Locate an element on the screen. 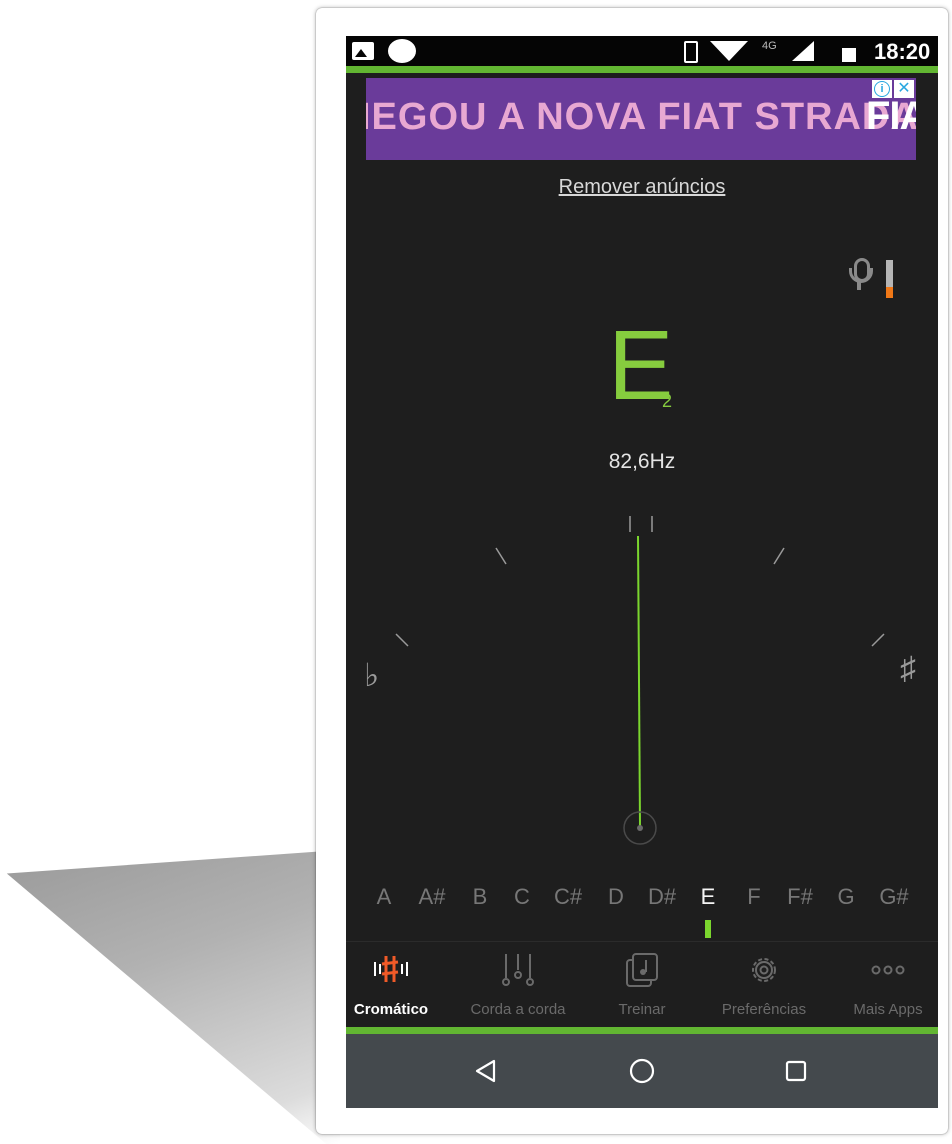 The image size is (952, 1144). back-icon is located at coordinates (485, 1071).